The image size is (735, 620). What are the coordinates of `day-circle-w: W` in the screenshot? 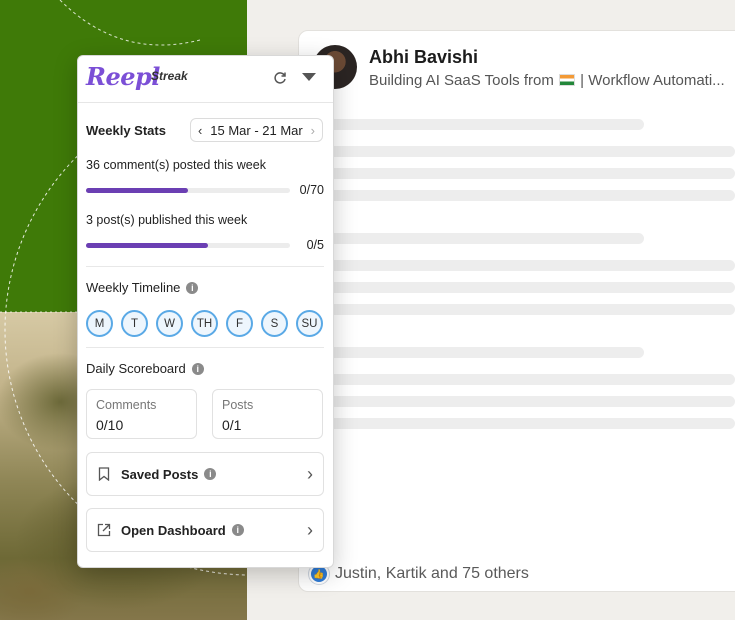 It's located at (169, 323).